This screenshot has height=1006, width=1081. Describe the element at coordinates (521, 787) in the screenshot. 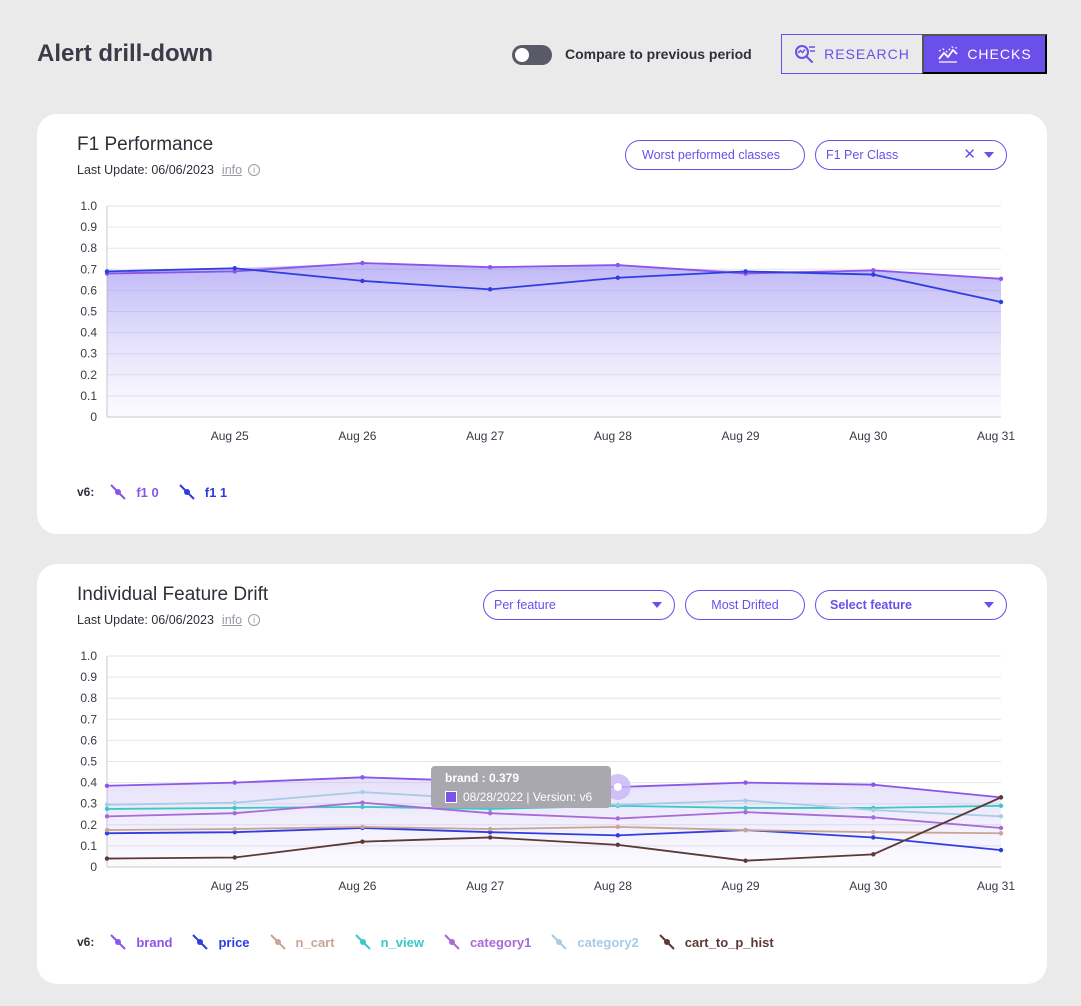

I see `chart-tooltip: brand : 0.379 08/28/2022 | Version: v6` at that location.